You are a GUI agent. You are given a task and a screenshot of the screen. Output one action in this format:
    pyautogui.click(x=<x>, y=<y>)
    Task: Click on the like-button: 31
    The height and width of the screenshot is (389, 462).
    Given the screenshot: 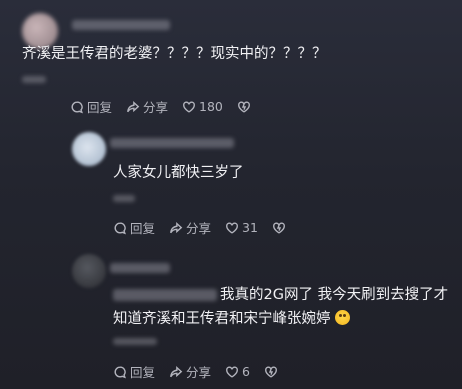 What is the action you would take?
    pyautogui.click(x=241, y=227)
    